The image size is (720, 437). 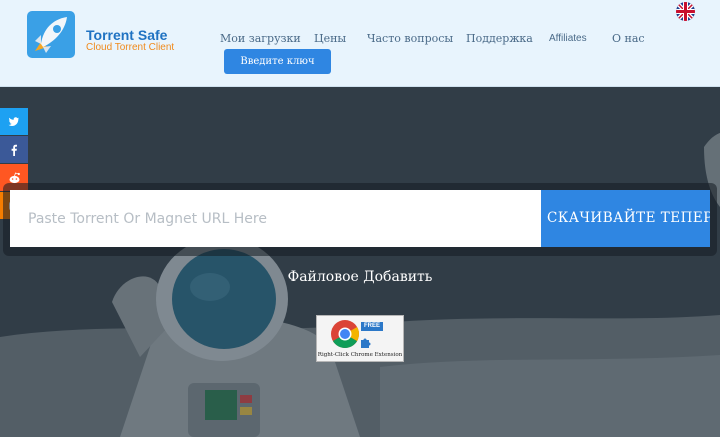 I want to click on download-now-button: СКАЧИВАЙТЕ ТЕПЕРЬ, so click(x=625, y=218).